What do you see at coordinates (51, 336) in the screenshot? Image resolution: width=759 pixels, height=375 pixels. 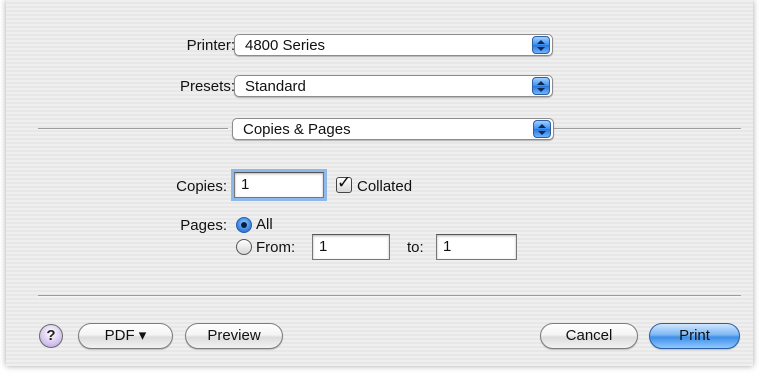 I see `help-button: ?` at bounding box center [51, 336].